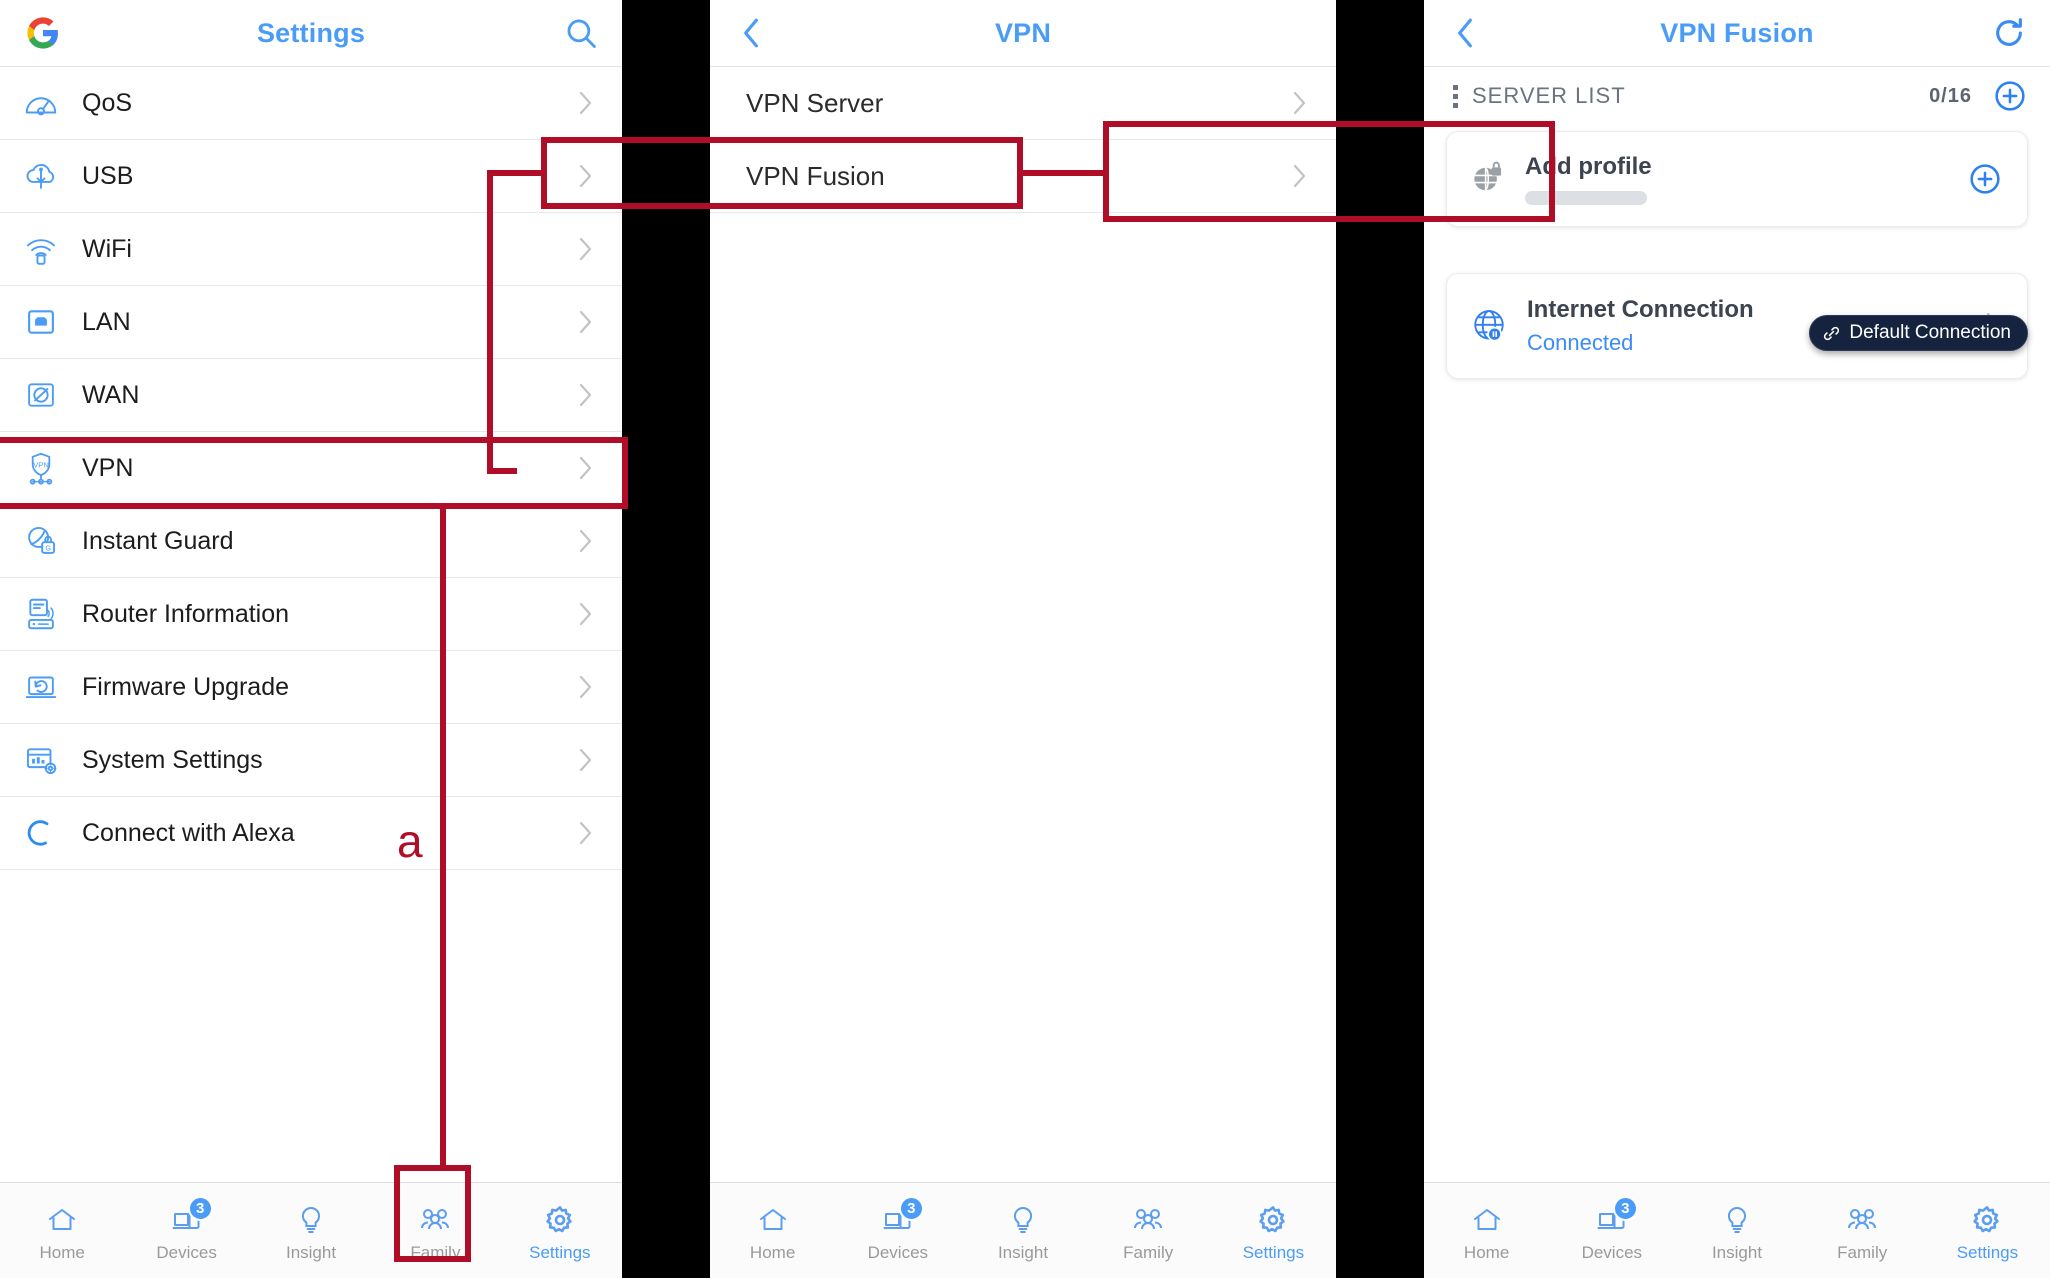 The width and height of the screenshot is (2050, 1278). I want to click on server-count: 0/16, so click(1950, 95).